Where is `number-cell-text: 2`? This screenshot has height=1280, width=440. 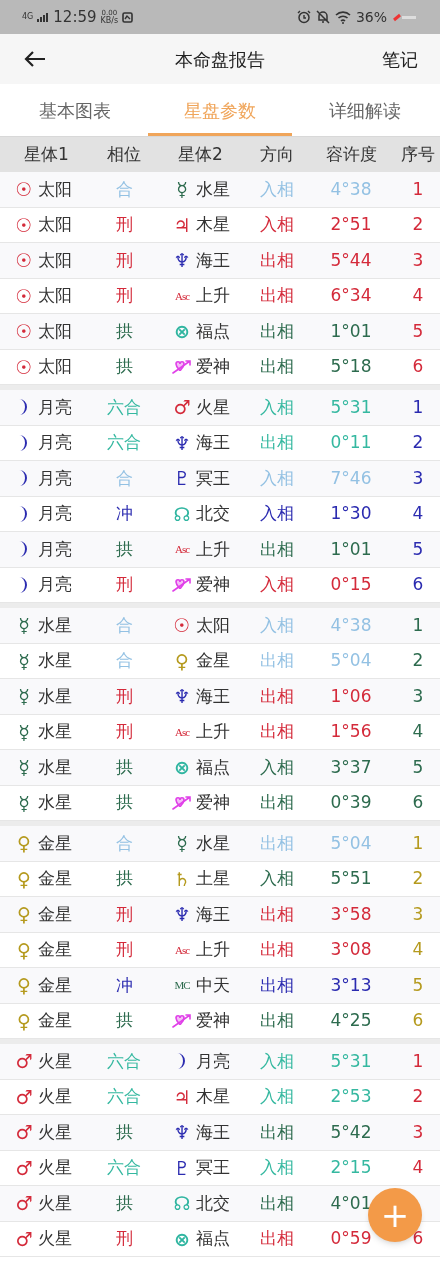
number-cell-text: 2 is located at coordinates (418, 878).